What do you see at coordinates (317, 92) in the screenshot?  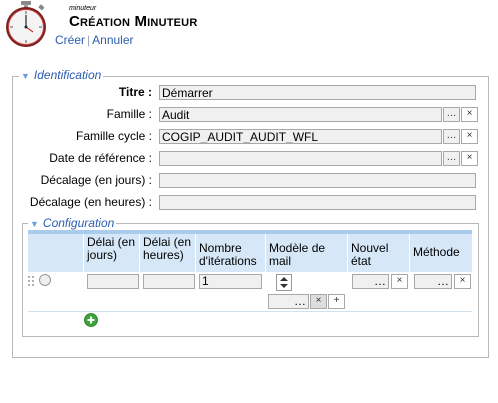 I see `titre-input: Démarrer` at bounding box center [317, 92].